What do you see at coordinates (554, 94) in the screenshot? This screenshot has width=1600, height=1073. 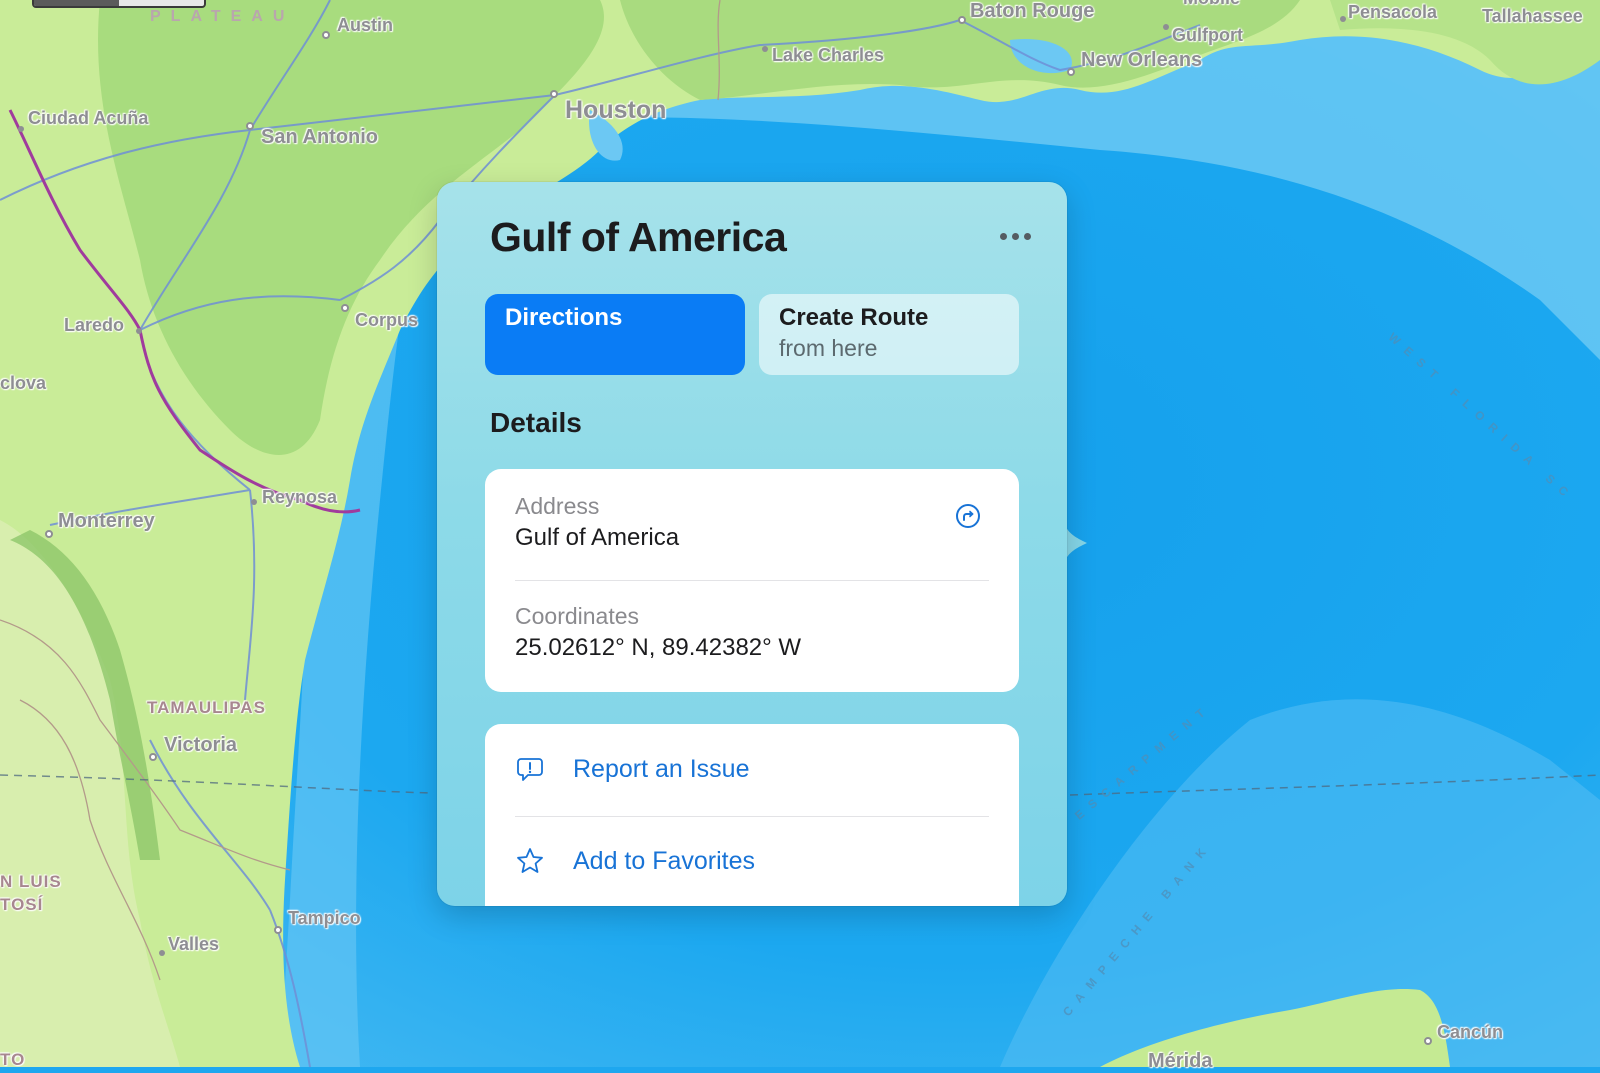 I see `city-marker-houston` at bounding box center [554, 94].